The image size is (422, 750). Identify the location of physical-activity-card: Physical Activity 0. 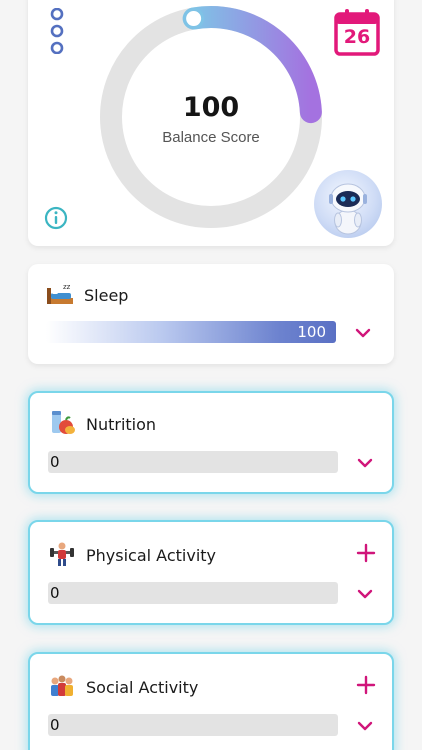
(211, 572).